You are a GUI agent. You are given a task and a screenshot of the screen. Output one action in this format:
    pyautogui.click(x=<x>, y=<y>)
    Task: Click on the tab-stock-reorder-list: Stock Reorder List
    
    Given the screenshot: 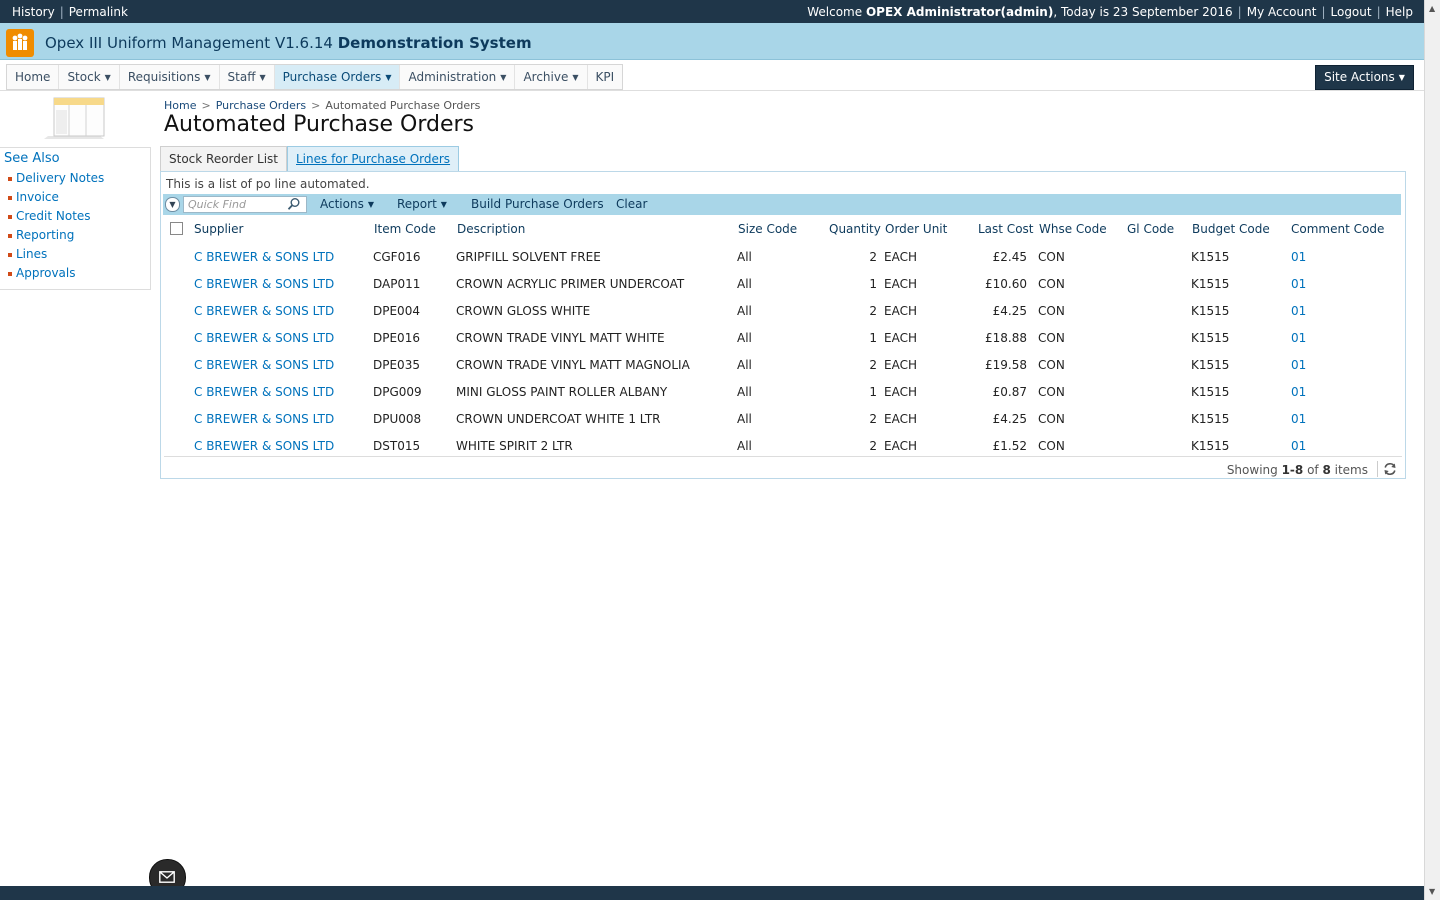 What is the action you would take?
    pyautogui.click(x=223, y=158)
    